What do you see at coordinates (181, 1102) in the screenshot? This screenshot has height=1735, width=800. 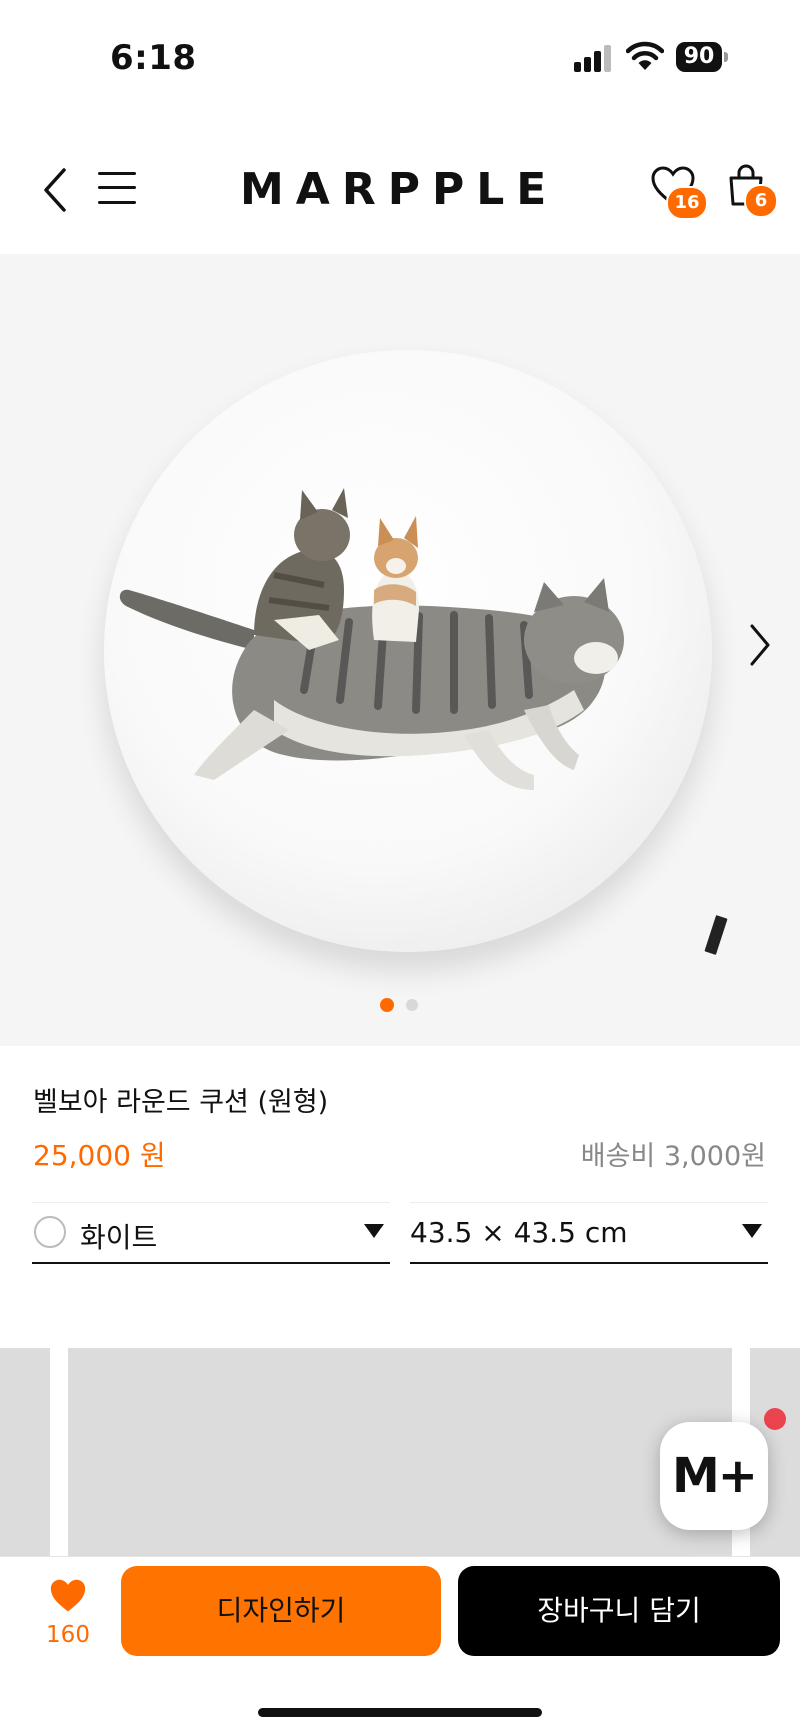 I see `product-title: 벨보아 라운드 쿠션 (원형)` at bounding box center [181, 1102].